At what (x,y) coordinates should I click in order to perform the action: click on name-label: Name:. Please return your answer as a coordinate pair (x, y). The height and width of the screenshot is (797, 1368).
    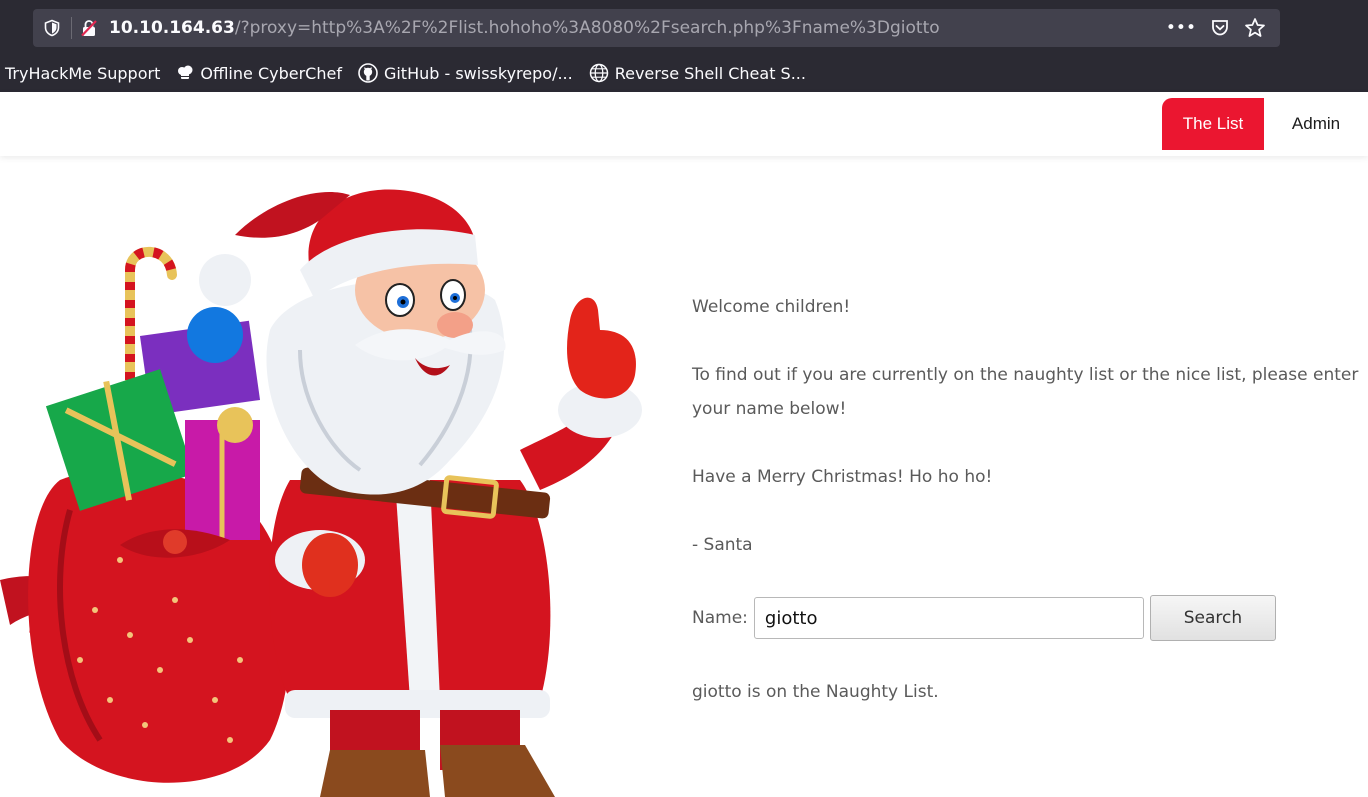
    Looking at the image, I should click on (720, 618).